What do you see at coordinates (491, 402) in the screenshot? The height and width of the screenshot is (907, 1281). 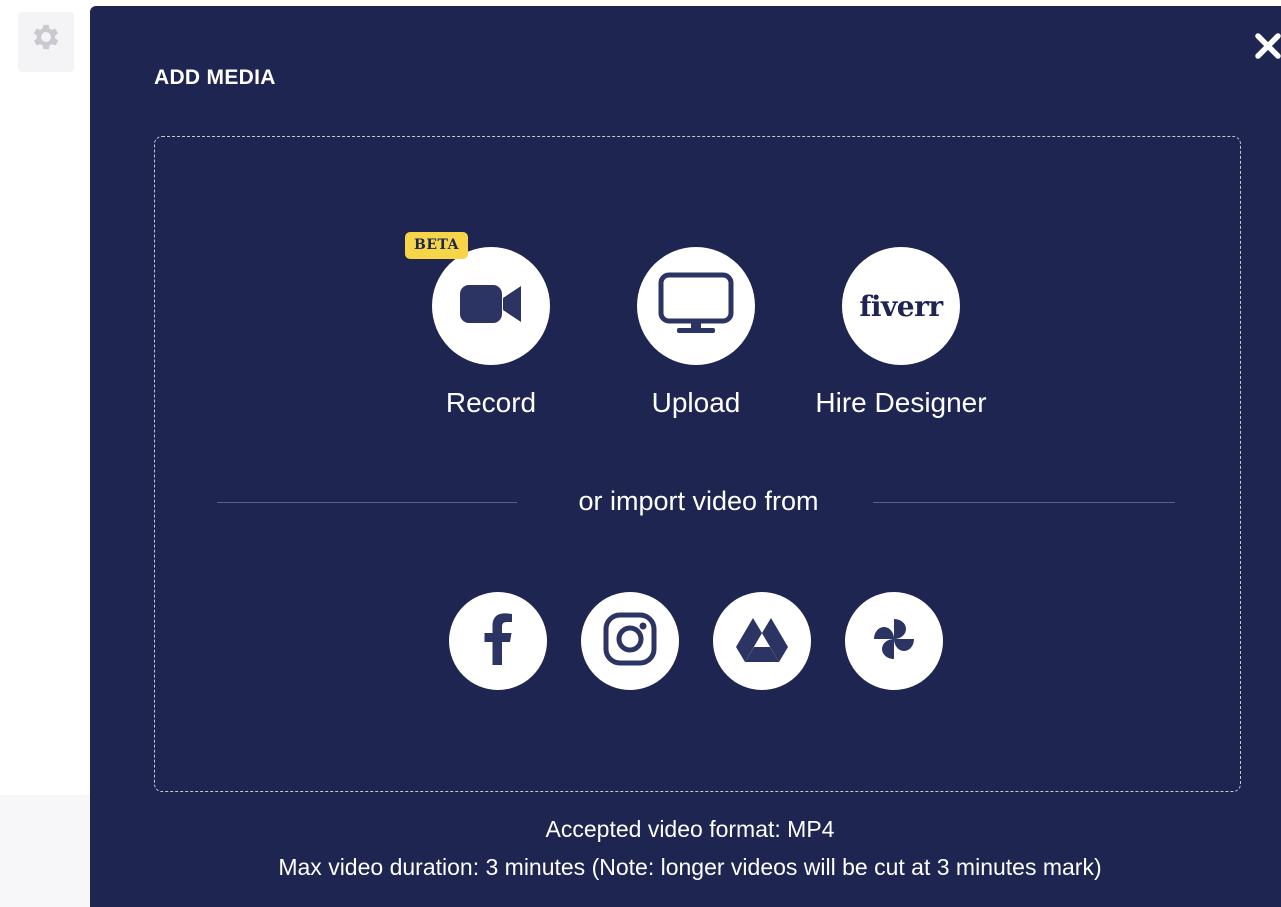 I see `record-label: Record` at bounding box center [491, 402].